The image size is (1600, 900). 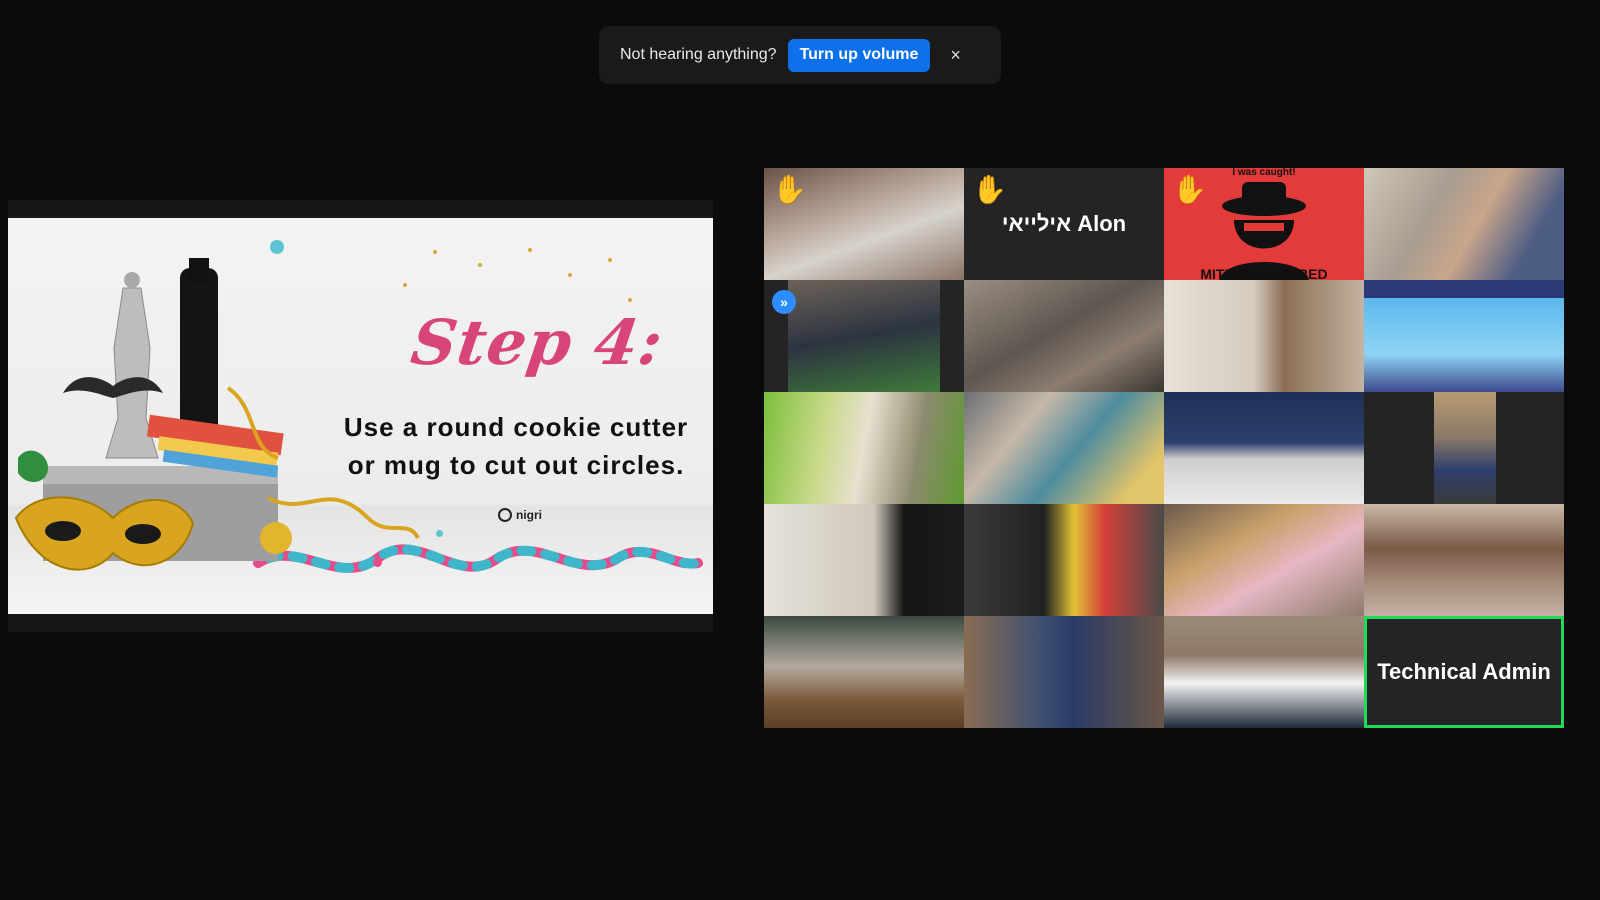 I want to click on participant-tile: ✋ אילייאי Alon, so click(x=1064, y=224).